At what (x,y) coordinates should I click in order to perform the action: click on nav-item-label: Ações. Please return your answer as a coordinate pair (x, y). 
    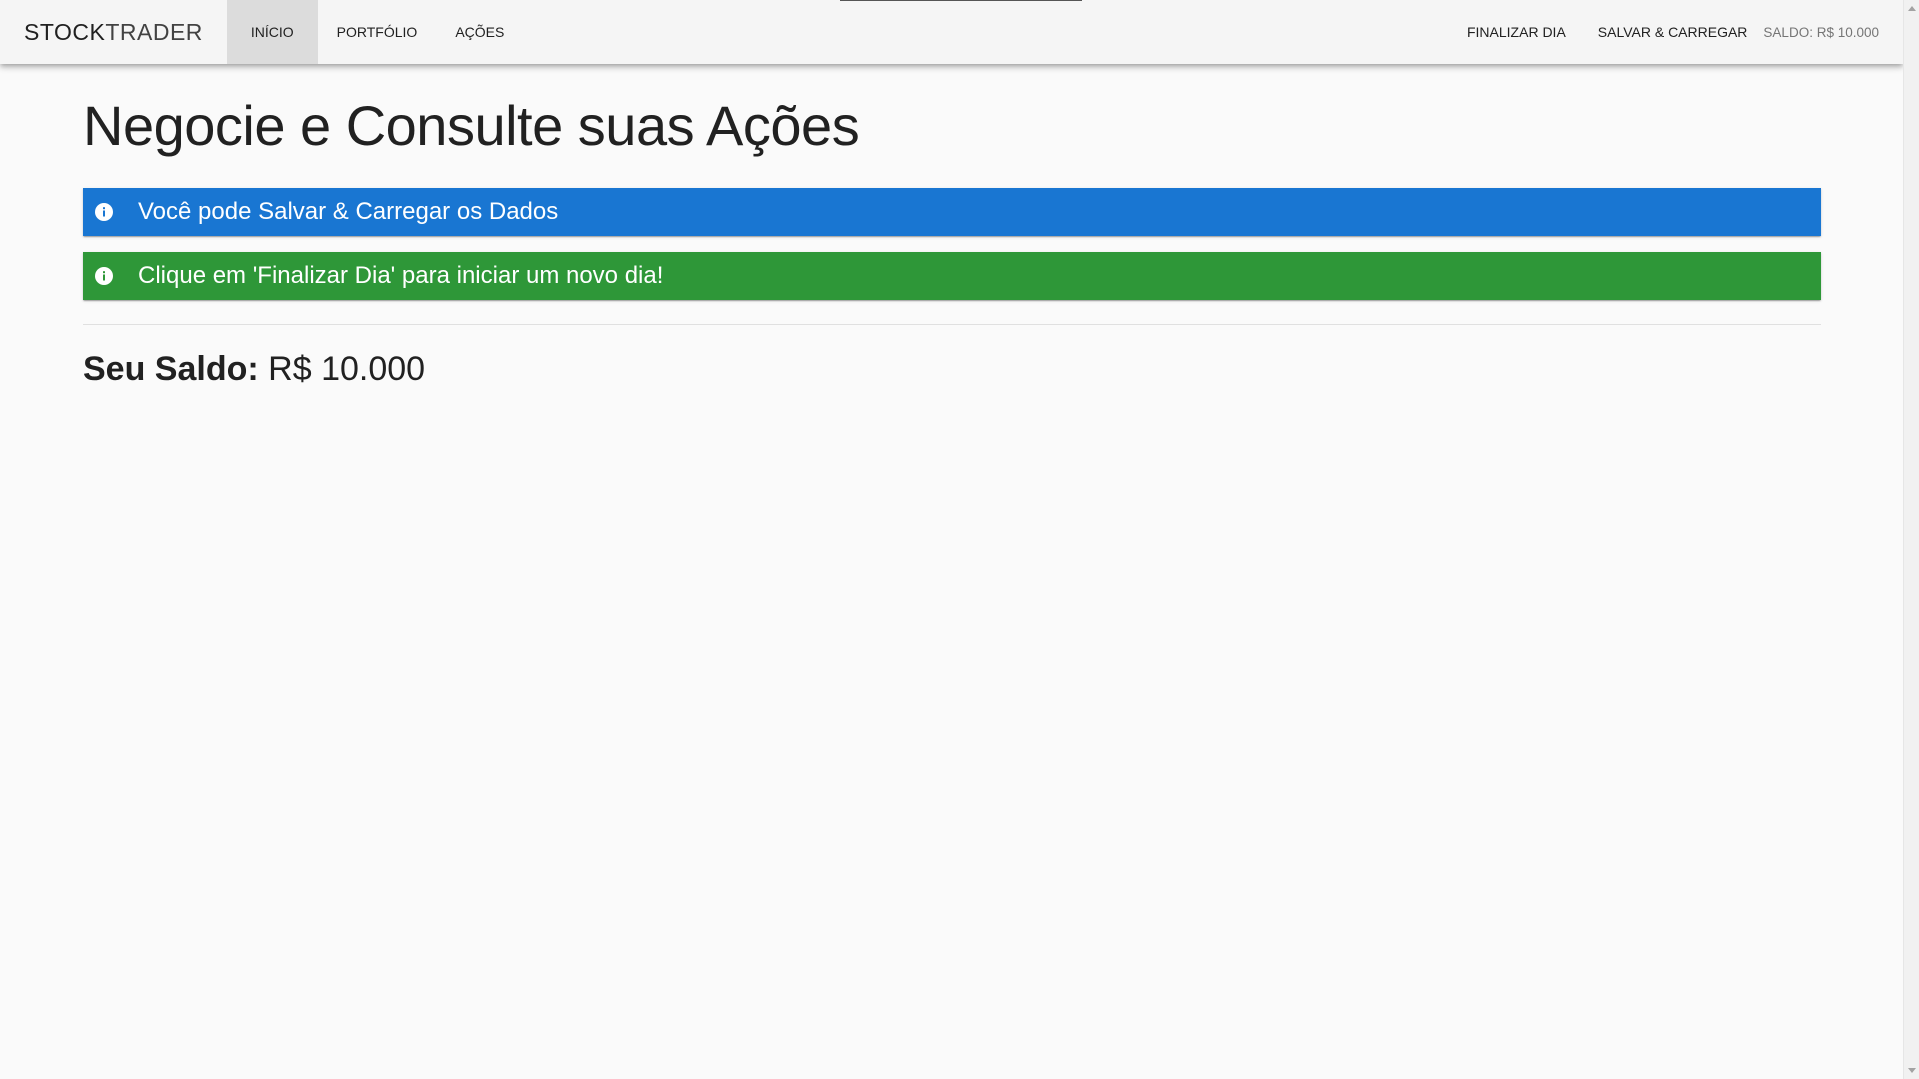
    Looking at the image, I should click on (480, 32).